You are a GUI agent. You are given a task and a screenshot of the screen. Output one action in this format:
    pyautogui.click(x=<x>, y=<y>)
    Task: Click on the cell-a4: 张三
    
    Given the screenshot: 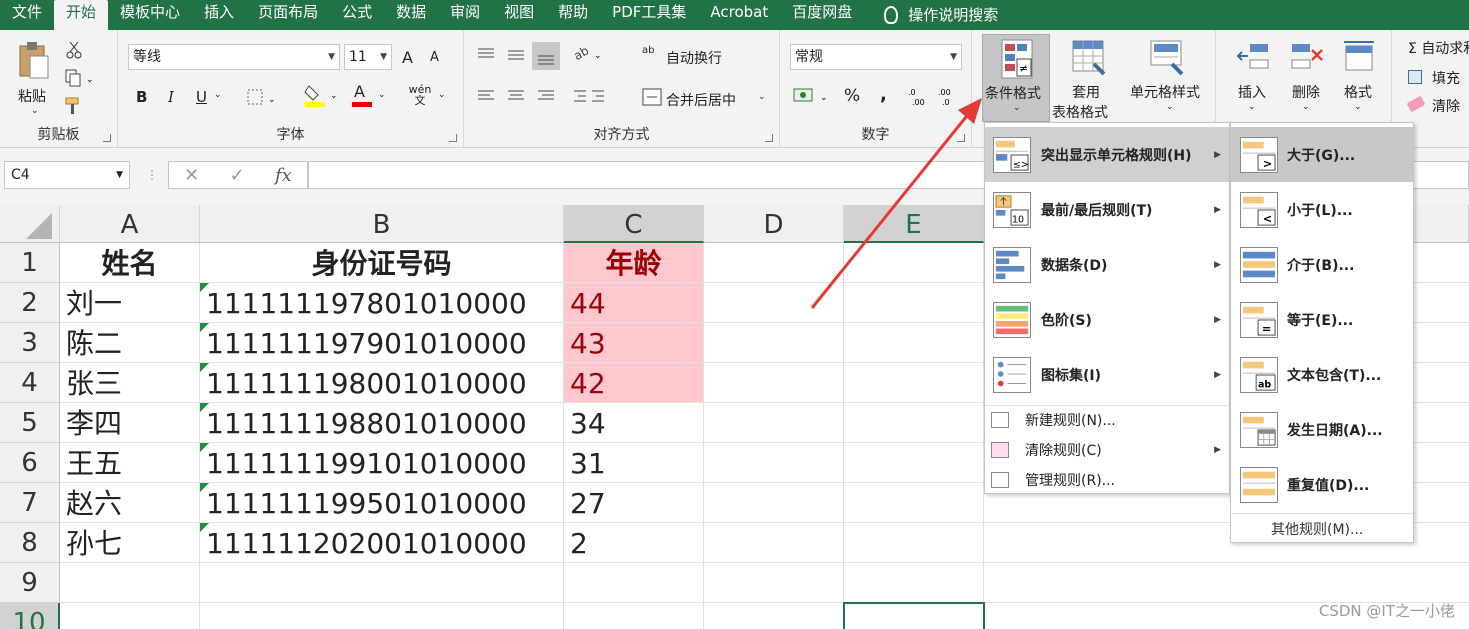 What is the action you would take?
    pyautogui.click(x=130, y=383)
    